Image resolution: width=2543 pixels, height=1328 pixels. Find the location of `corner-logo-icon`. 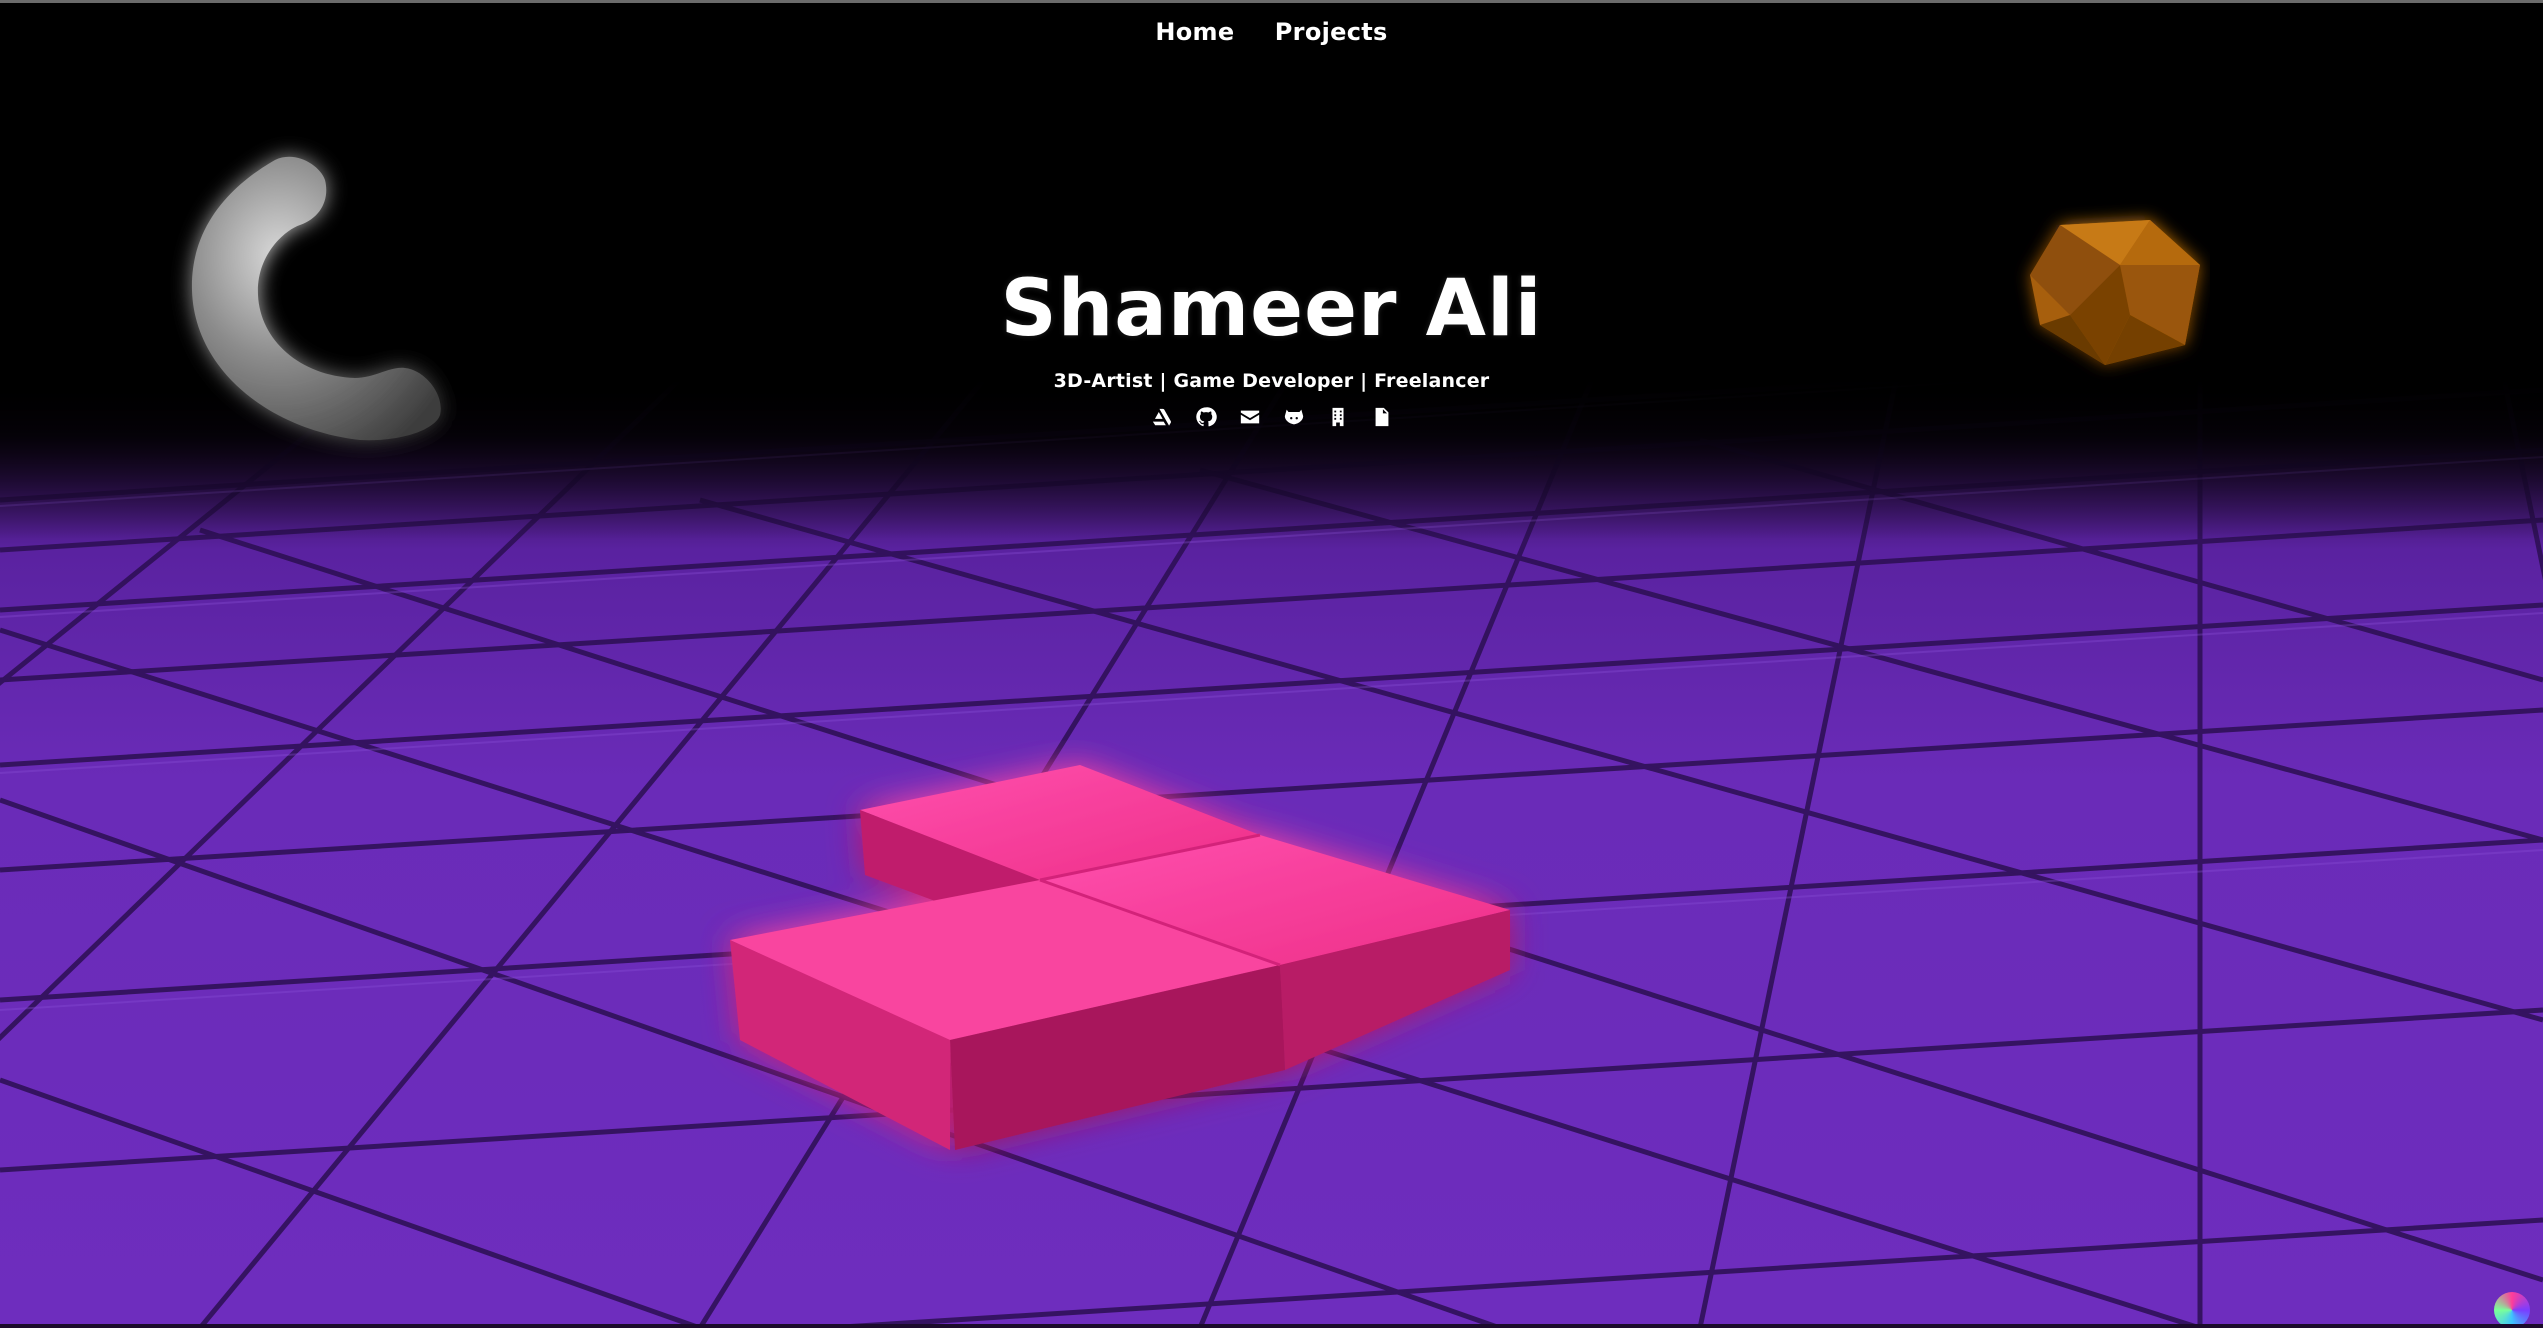

corner-logo-icon is located at coordinates (2512, 1310).